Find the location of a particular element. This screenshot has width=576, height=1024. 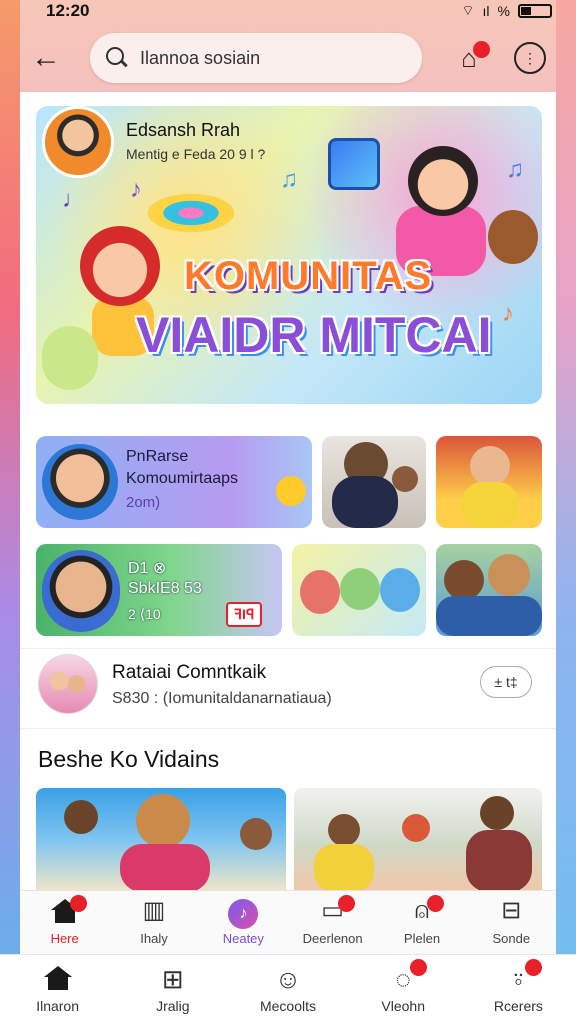

nav-messages: ◌ Vleohn is located at coordinates (403, 989).